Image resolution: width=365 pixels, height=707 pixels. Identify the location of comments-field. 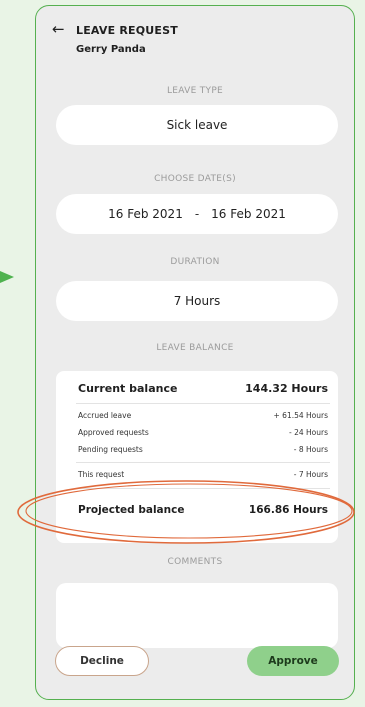
(197, 615).